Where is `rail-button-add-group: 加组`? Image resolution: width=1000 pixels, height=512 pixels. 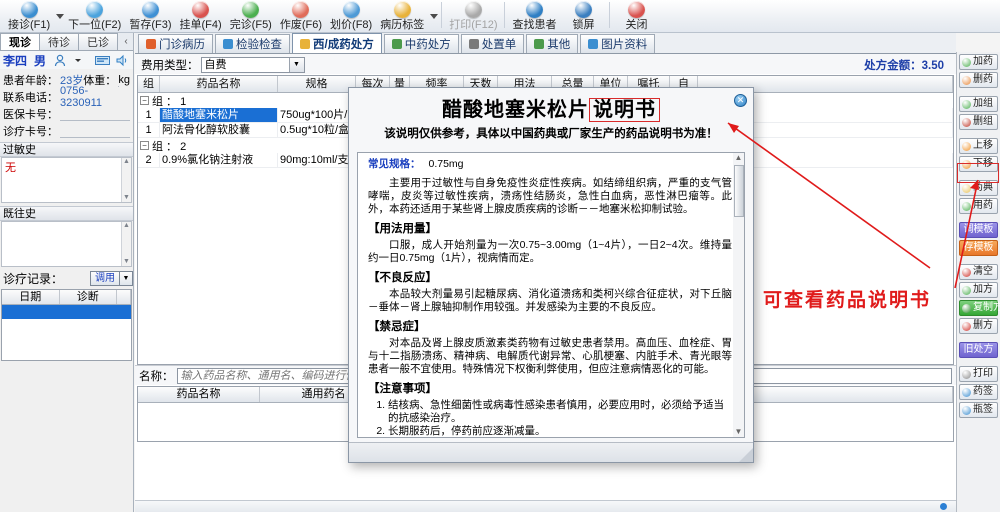
rail-button-add-group: 加组 is located at coordinates (978, 104).